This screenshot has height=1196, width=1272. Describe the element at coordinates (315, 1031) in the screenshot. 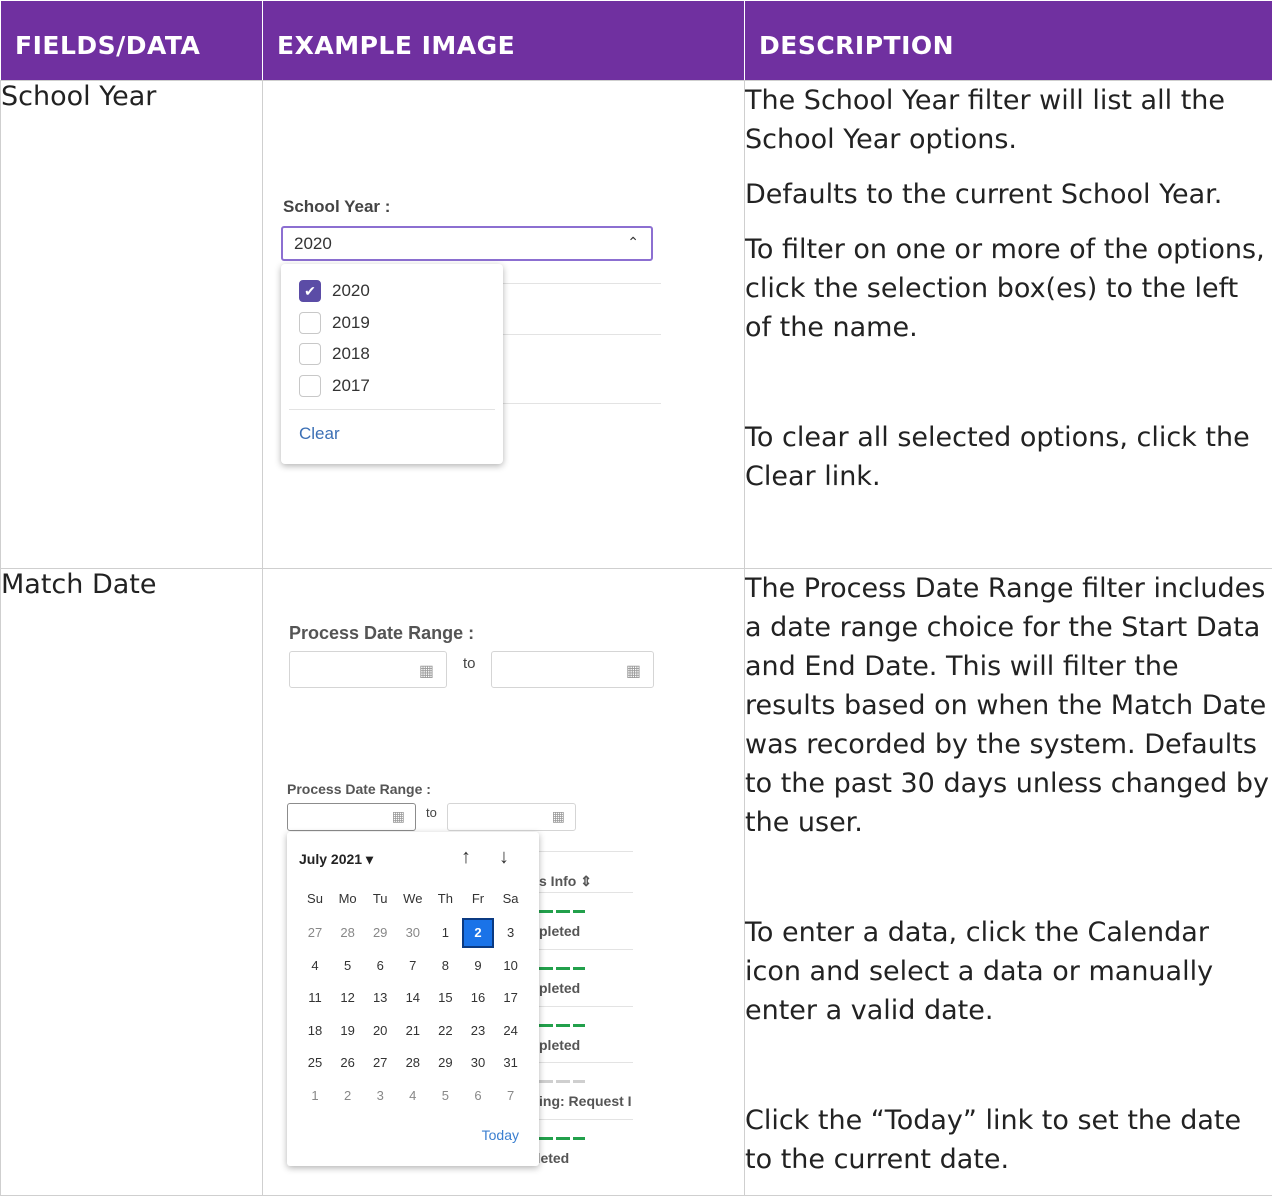

I see `calendar-day: 18` at that location.